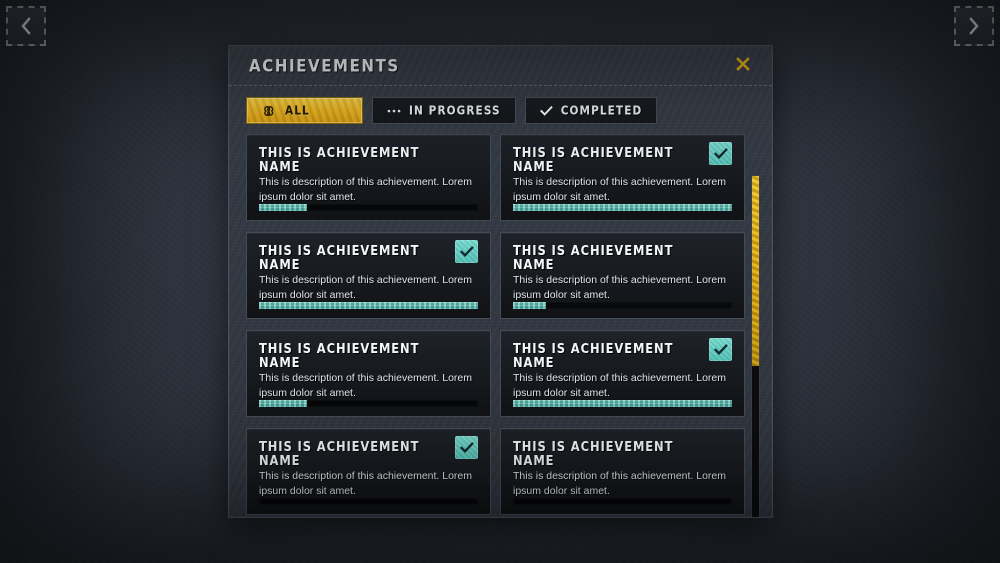 This screenshot has height=563, width=1000. What do you see at coordinates (269, 110) in the screenshot?
I see `infinity-icon` at bounding box center [269, 110].